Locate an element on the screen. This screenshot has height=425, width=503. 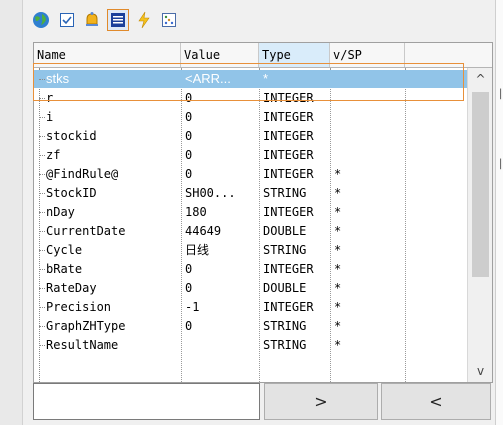
scrollbar-thumb is located at coordinates (480, 184).